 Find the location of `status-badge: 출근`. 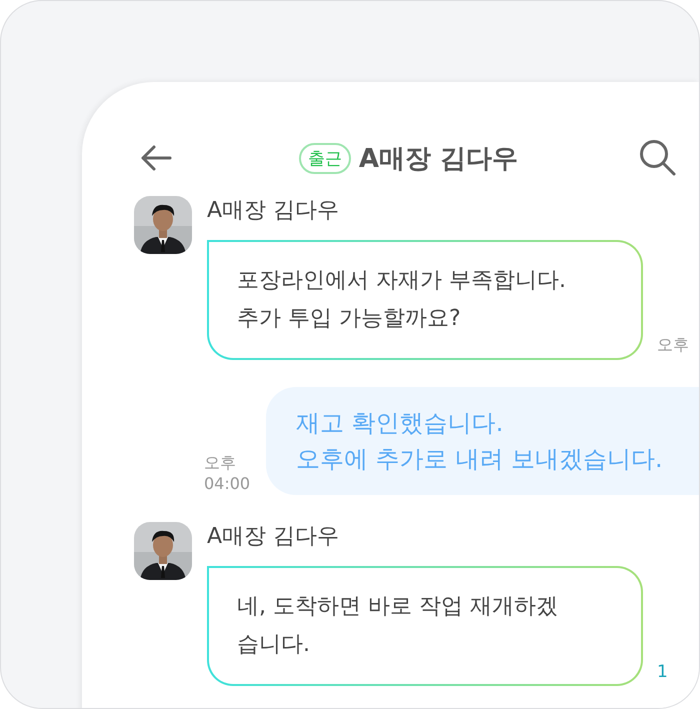

status-badge: 출근 is located at coordinates (324, 158).